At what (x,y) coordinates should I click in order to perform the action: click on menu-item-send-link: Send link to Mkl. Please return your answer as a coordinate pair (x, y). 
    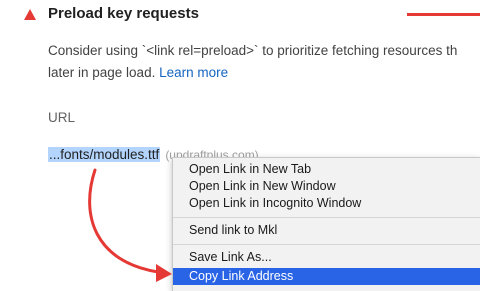
    Looking at the image, I should click on (326, 230).